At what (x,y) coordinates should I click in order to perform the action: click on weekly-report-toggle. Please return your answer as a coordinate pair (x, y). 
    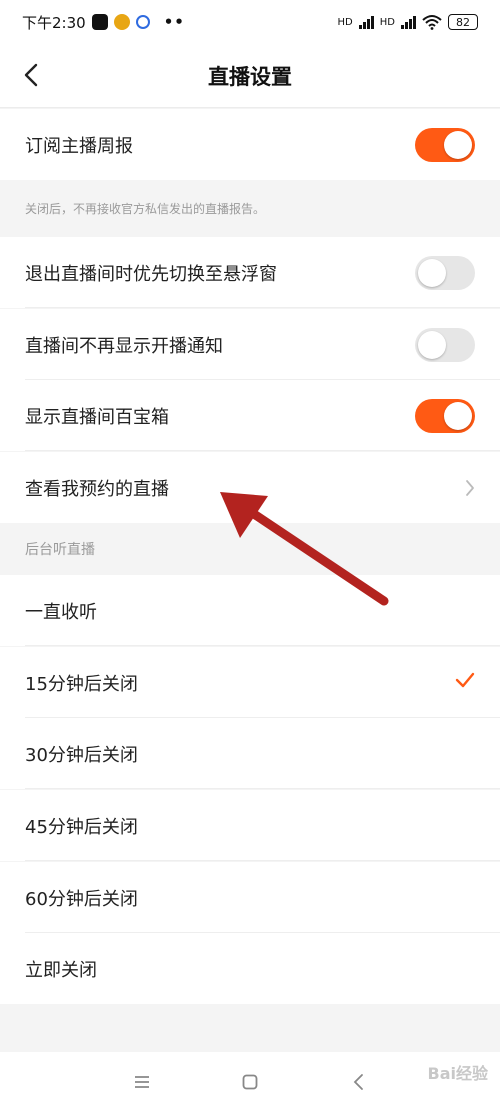
    Looking at the image, I should click on (445, 144).